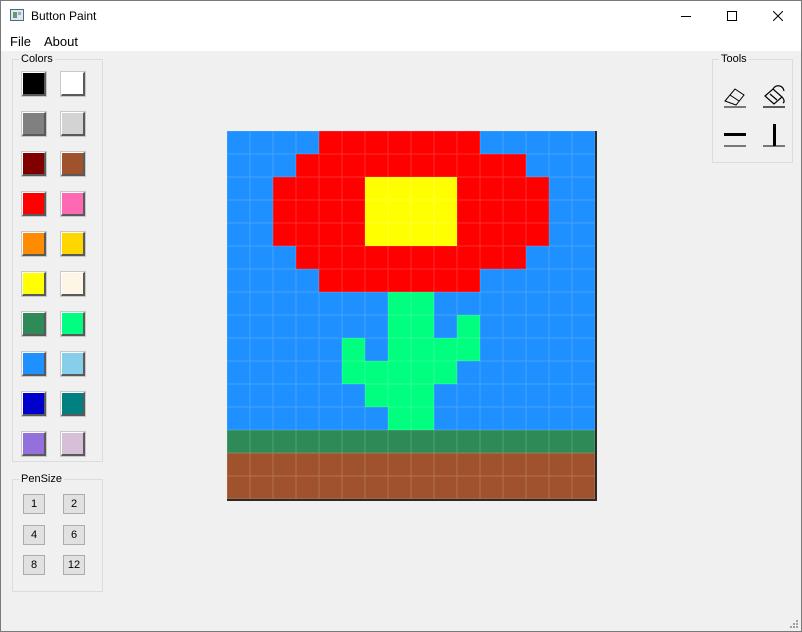  What do you see at coordinates (20, 41) in the screenshot?
I see `menu-file: File` at bounding box center [20, 41].